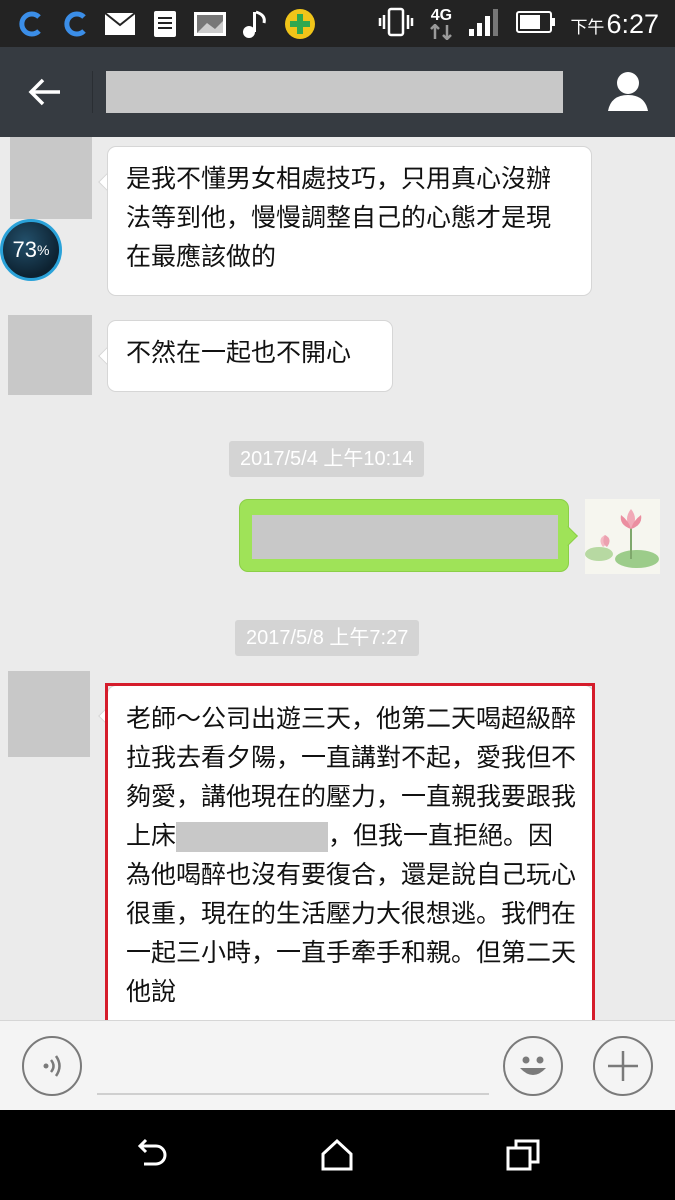 Image resolution: width=675 pixels, height=1200 pixels. I want to click on message-bubble: 是我不懂男女相處技巧，只用真心沒辦法等到他，慢慢調整自己的心態才是現在最應該做的, so click(349, 221).